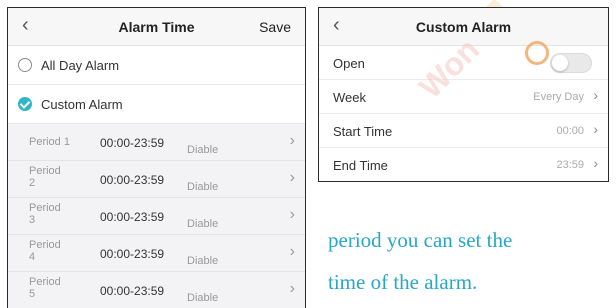 The width and height of the screenshot is (616, 308). What do you see at coordinates (537, 53) in the screenshot?
I see `watermark-seal-icon` at bounding box center [537, 53].